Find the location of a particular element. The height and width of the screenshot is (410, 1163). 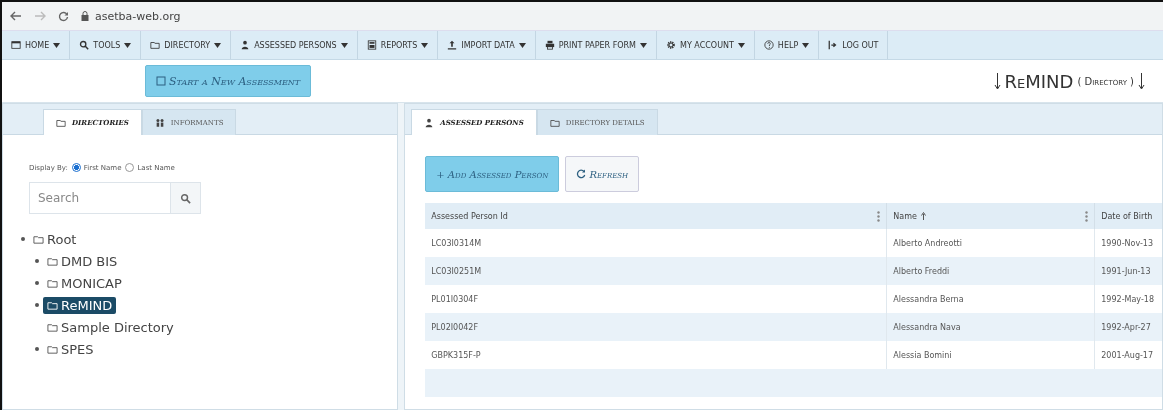

upload-icon is located at coordinates (452, 45).